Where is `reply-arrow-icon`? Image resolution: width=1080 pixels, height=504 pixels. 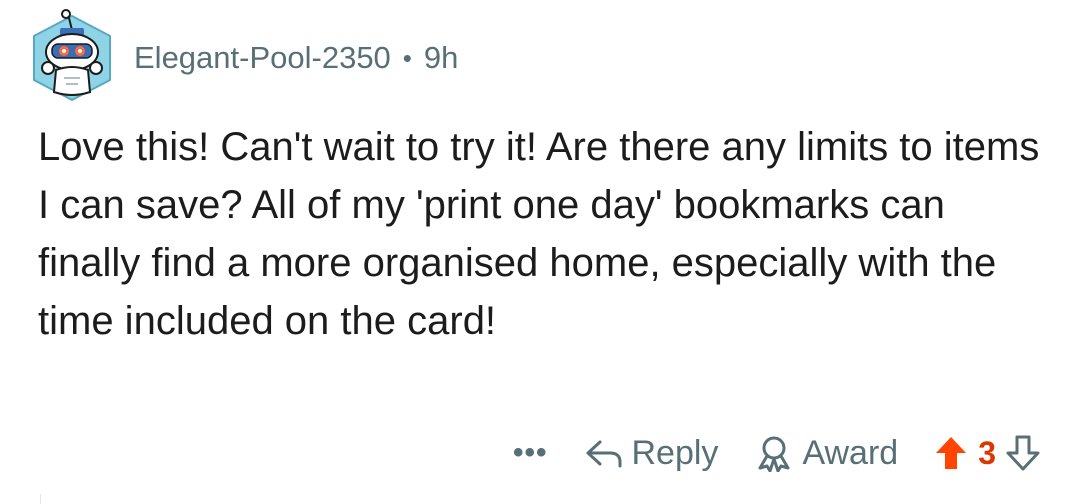
reply-arrow-icon is located at coordinates (603, 454).